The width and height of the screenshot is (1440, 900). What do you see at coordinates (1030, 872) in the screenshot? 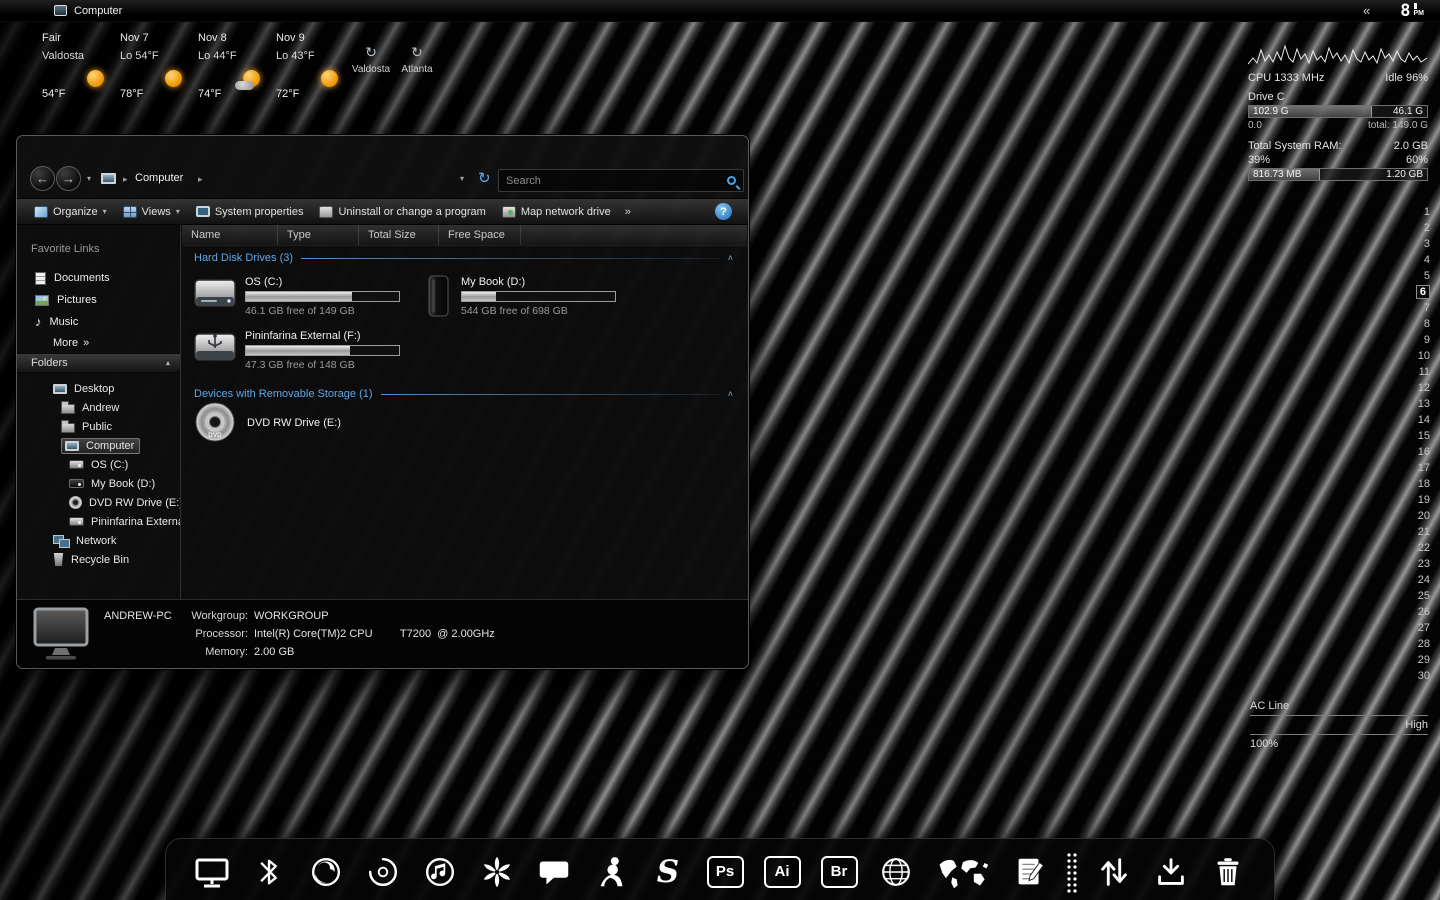
I see `notes-icon` at bounding box center [1030, 872].